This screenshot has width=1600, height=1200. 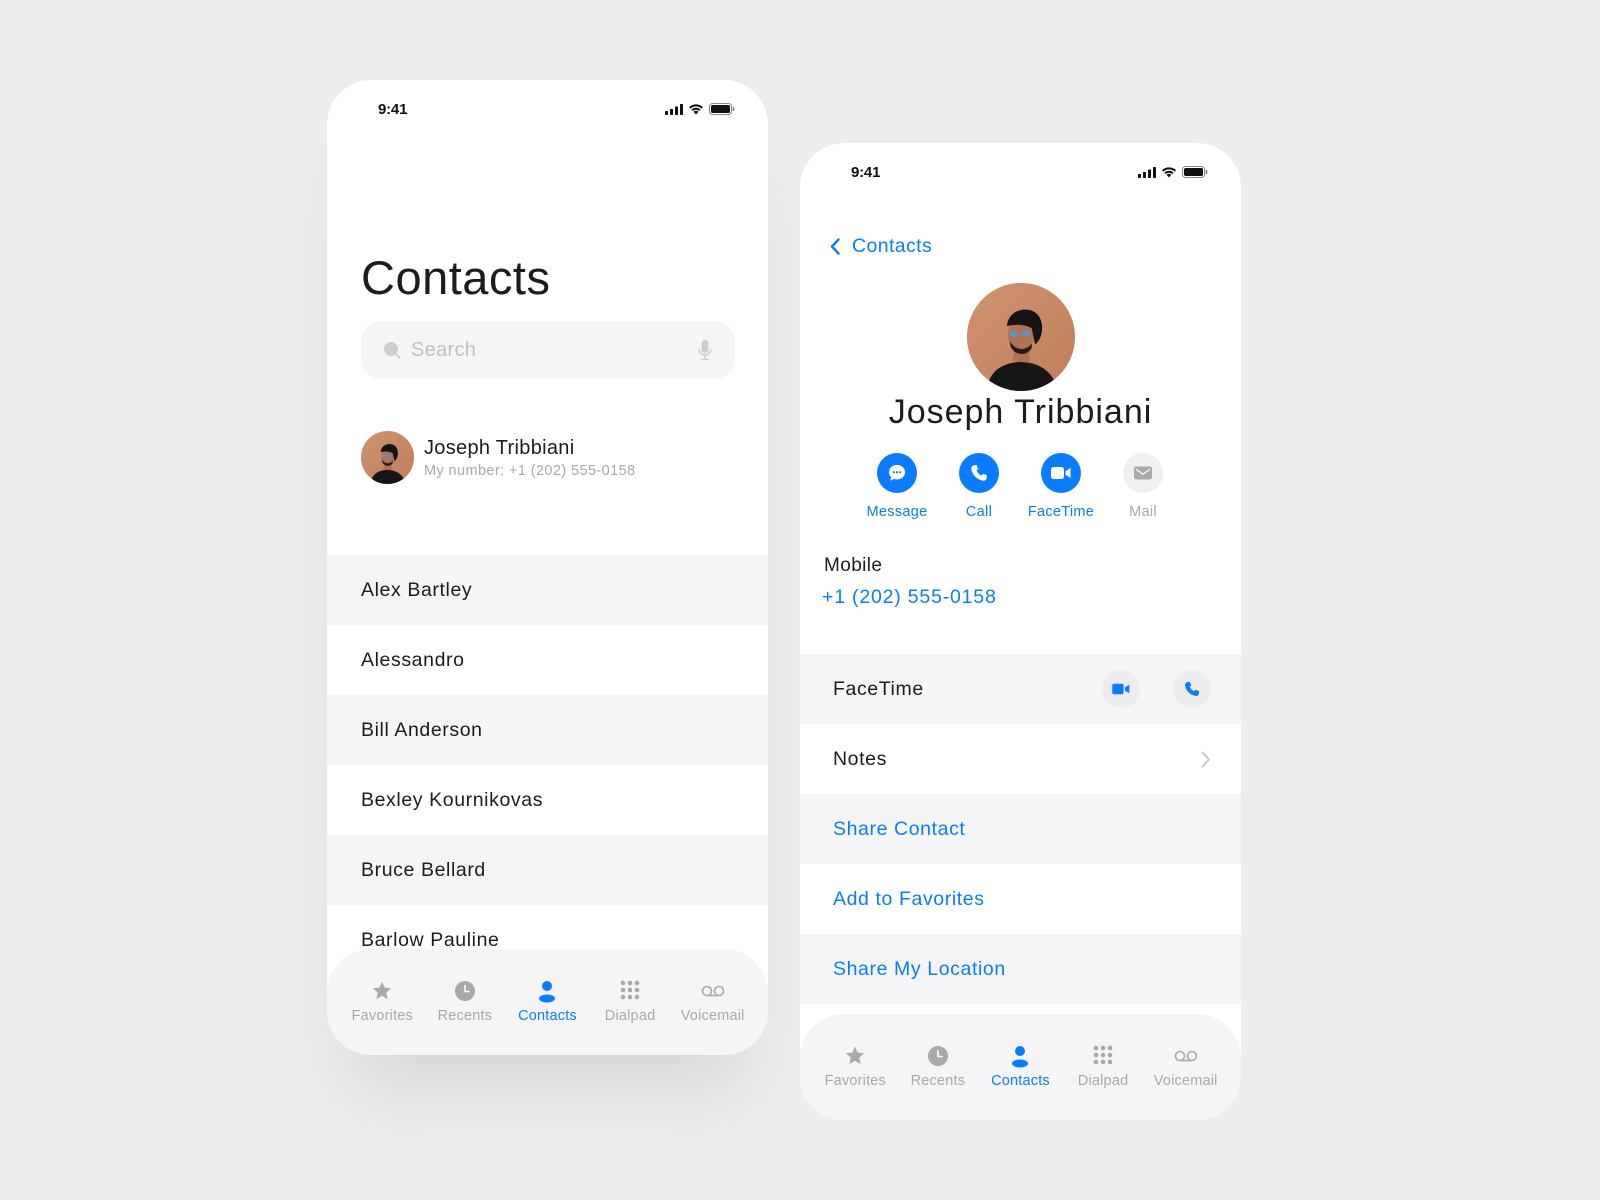 What do you see at coordinates (897, 473) in the screenshot?
I see `message-icon` at bounding box center [897, 473].